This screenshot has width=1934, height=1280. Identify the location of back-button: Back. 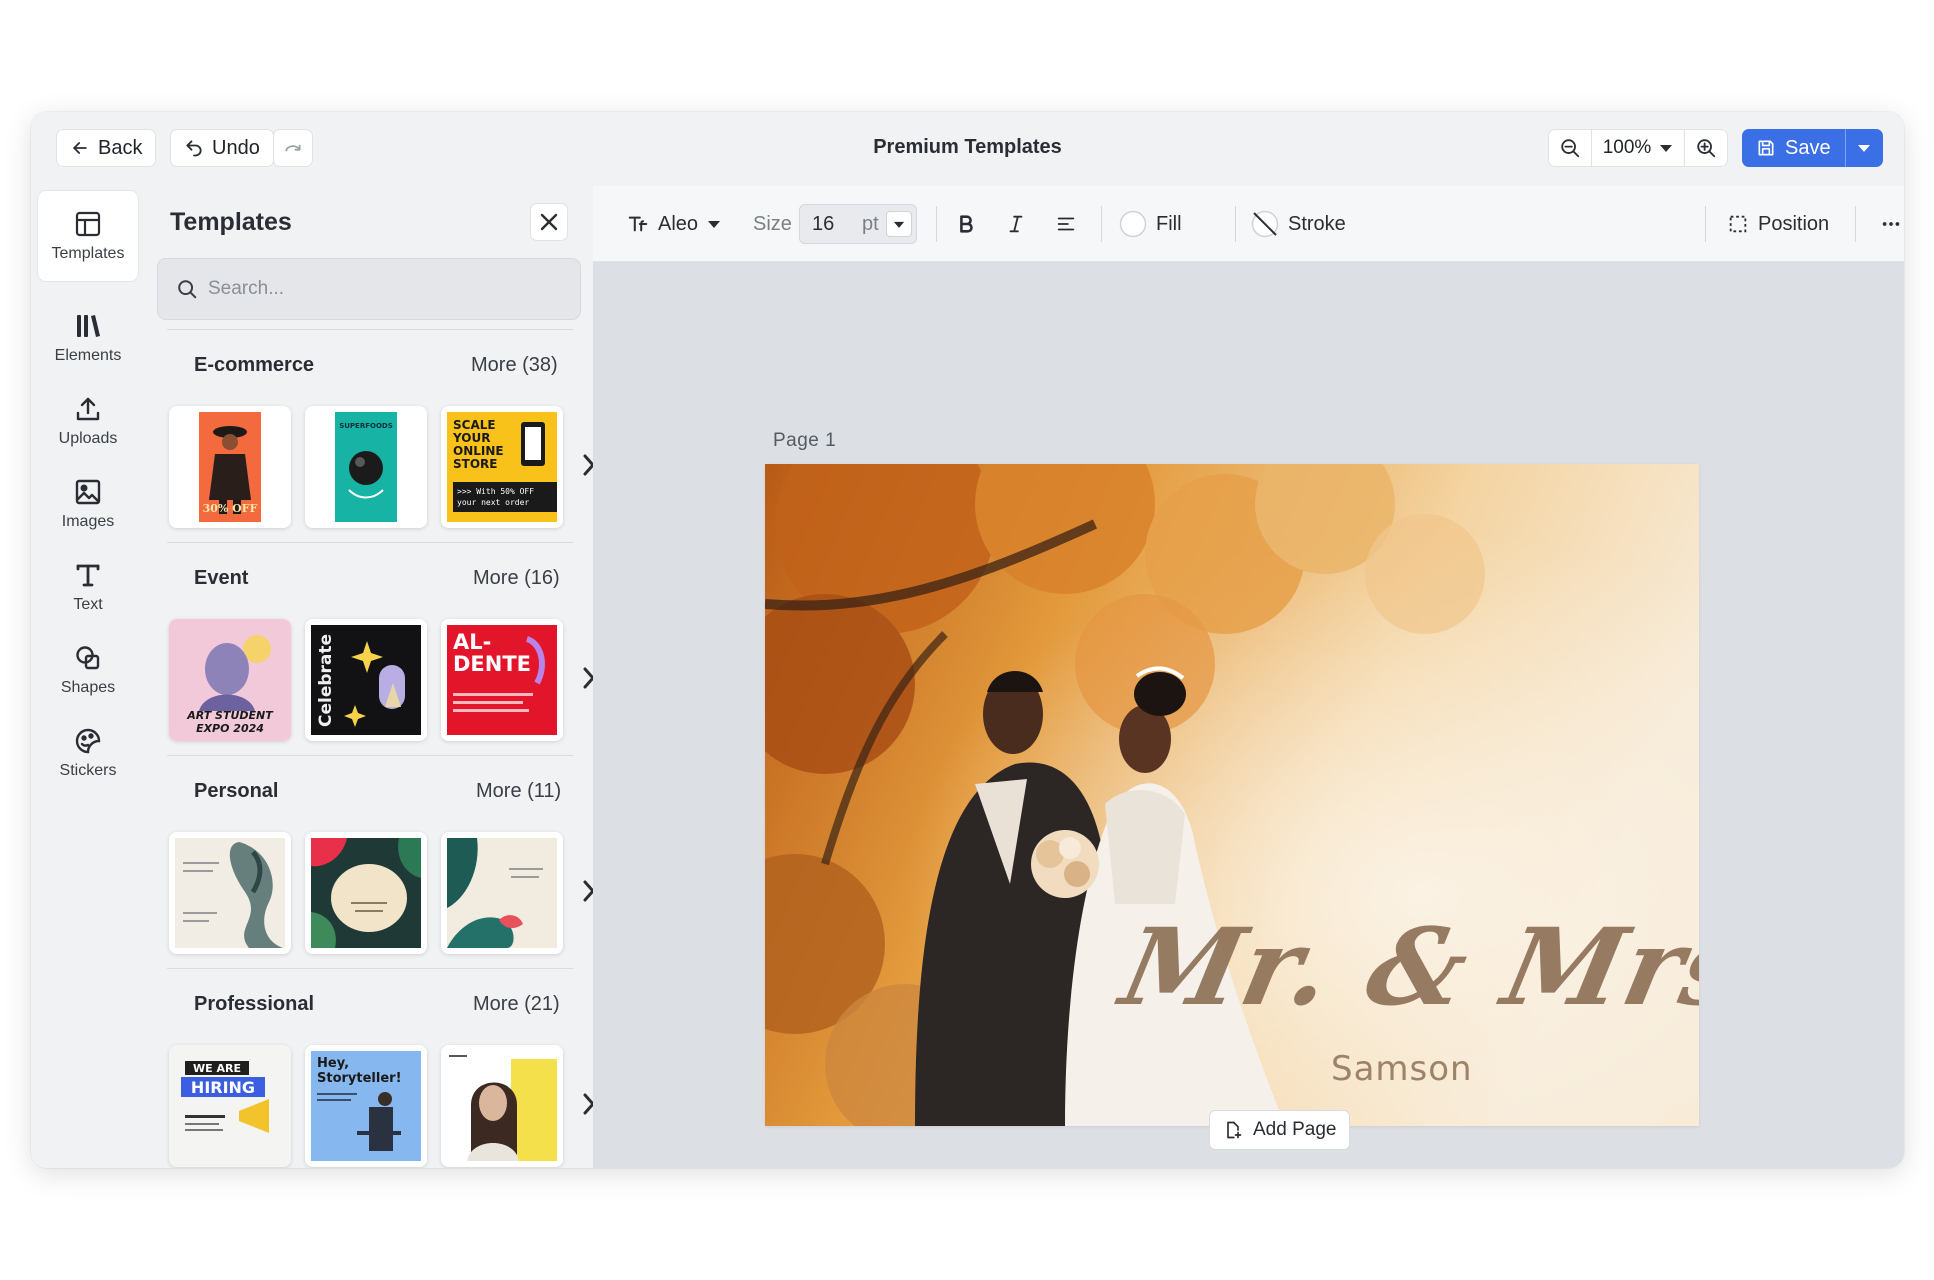
(106, 148).